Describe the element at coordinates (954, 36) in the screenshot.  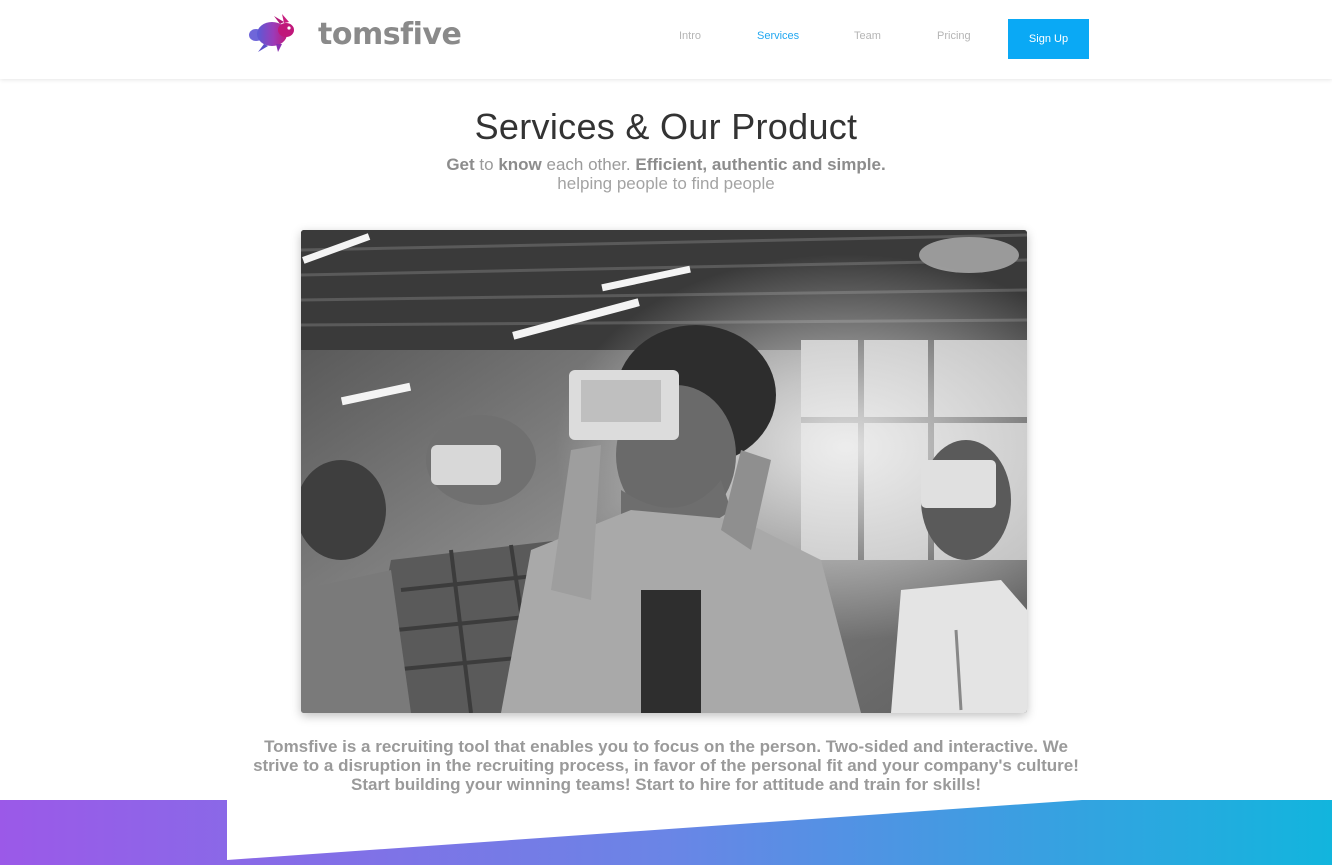
I see `nav-link-pricing: Pricing` at that location.